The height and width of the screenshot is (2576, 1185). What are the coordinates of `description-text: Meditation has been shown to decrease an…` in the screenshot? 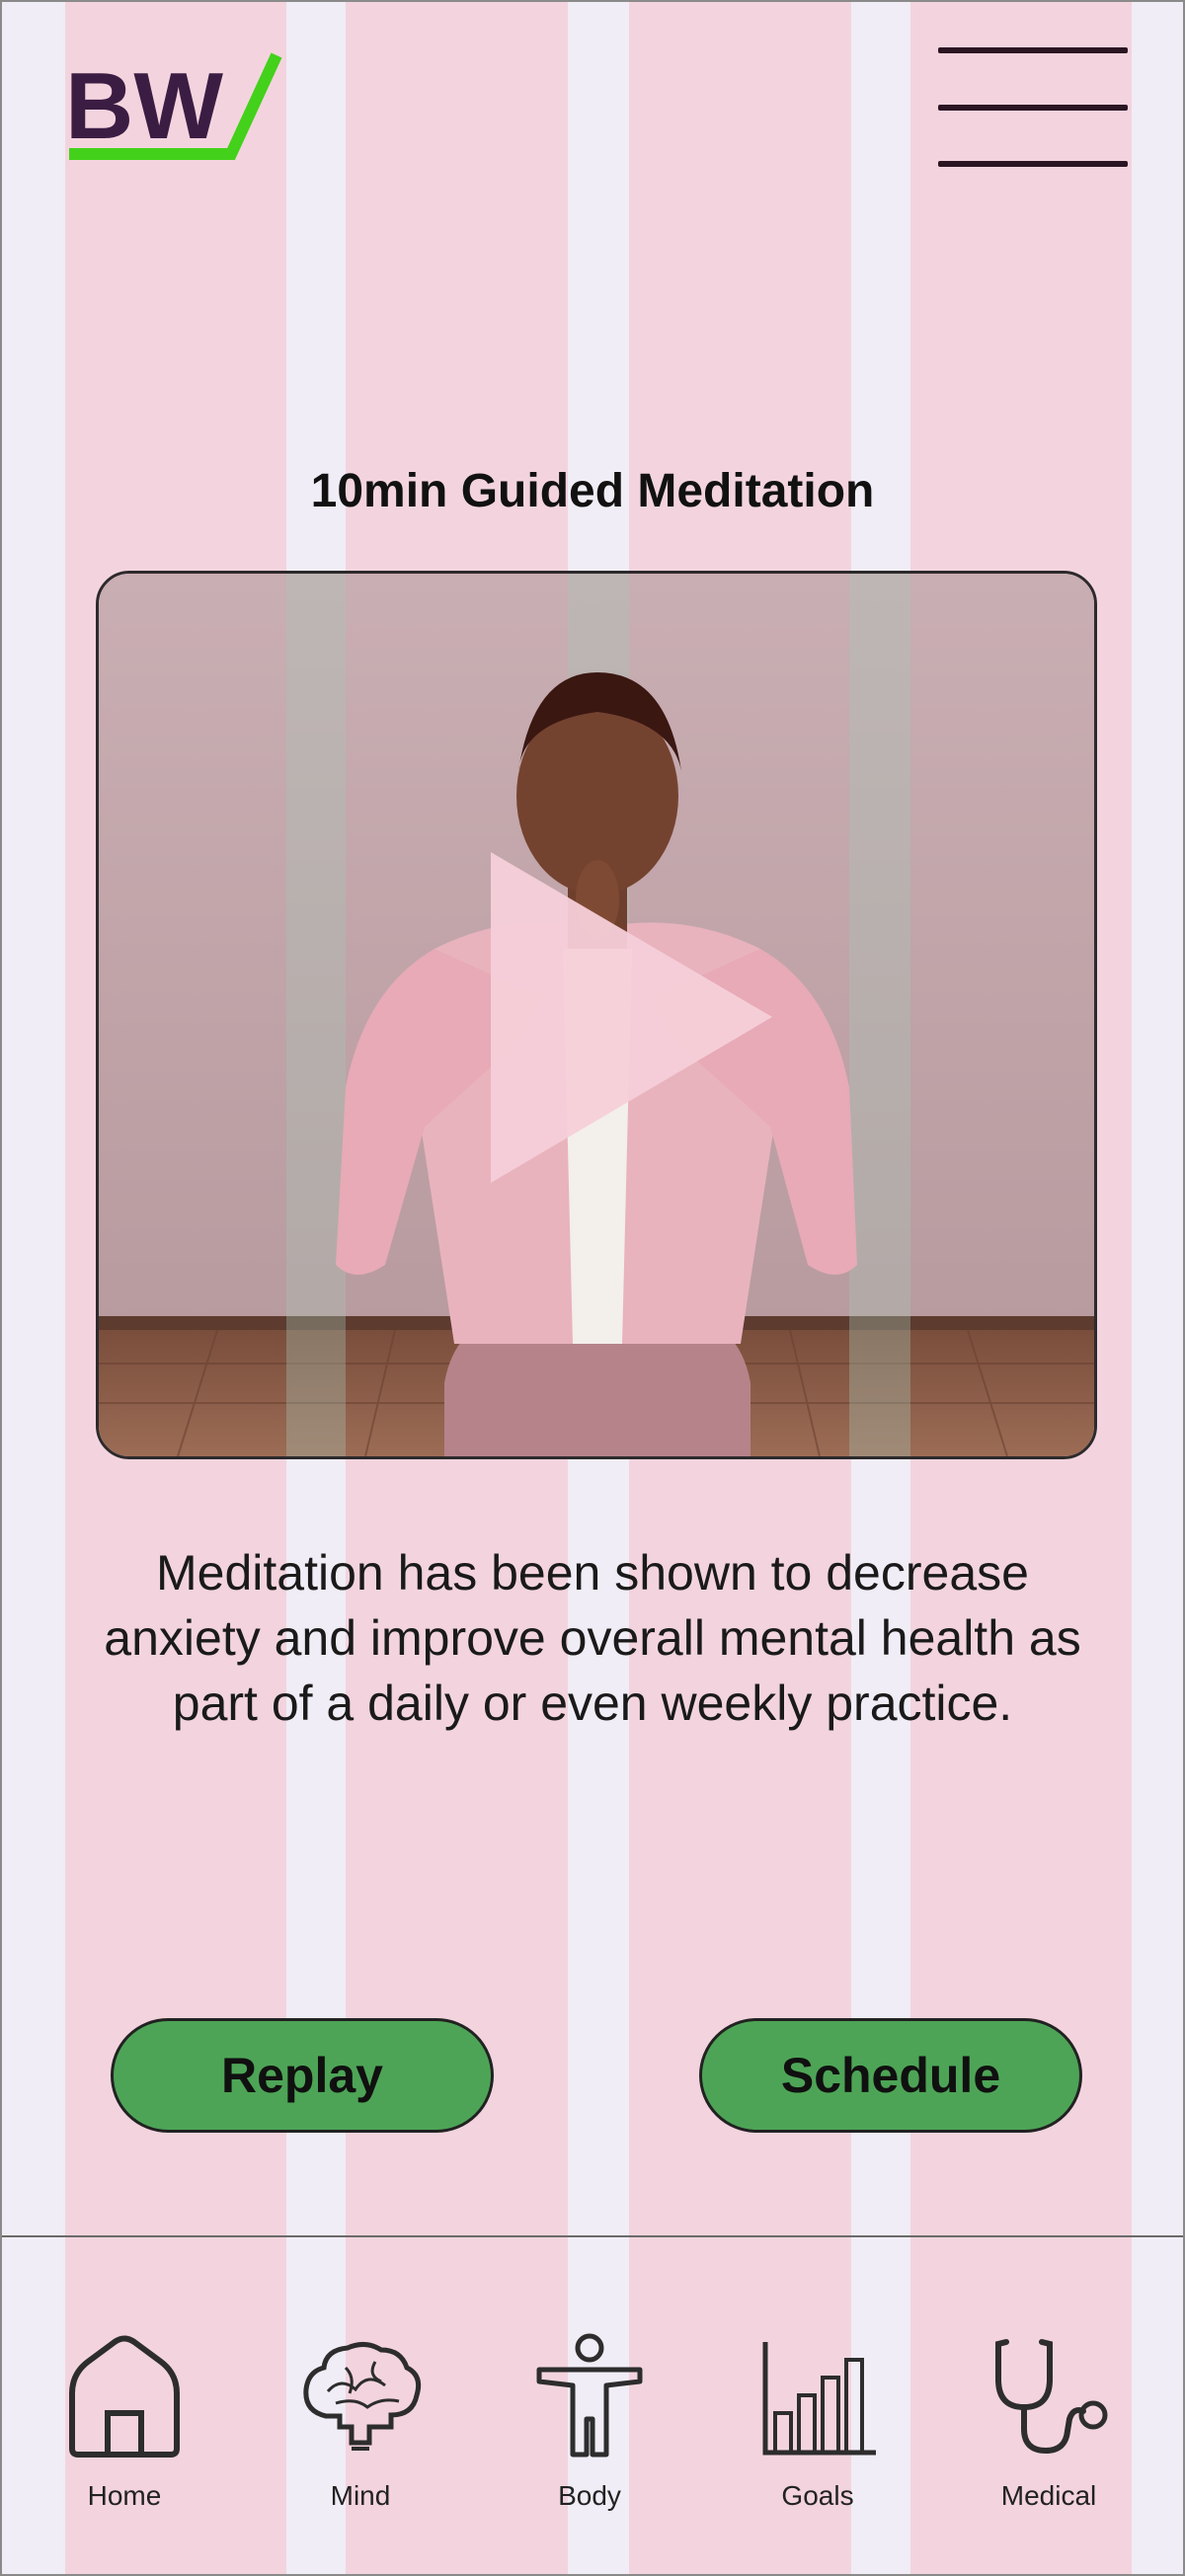 It's located at (592, 1638).